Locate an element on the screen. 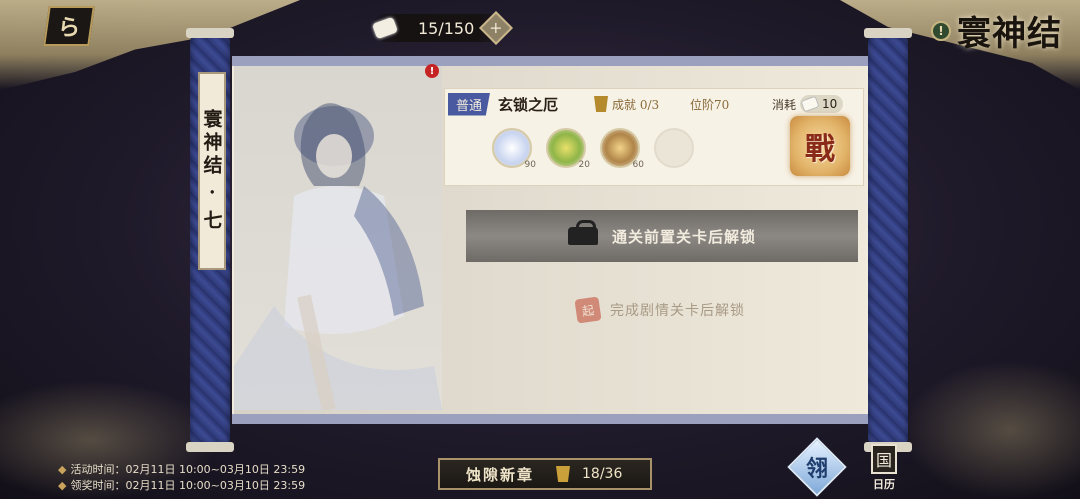  reward-time: ◆ 领奖时间：02月11日 10:00~03月10日 23:59 is located at coordinates (182, 485).